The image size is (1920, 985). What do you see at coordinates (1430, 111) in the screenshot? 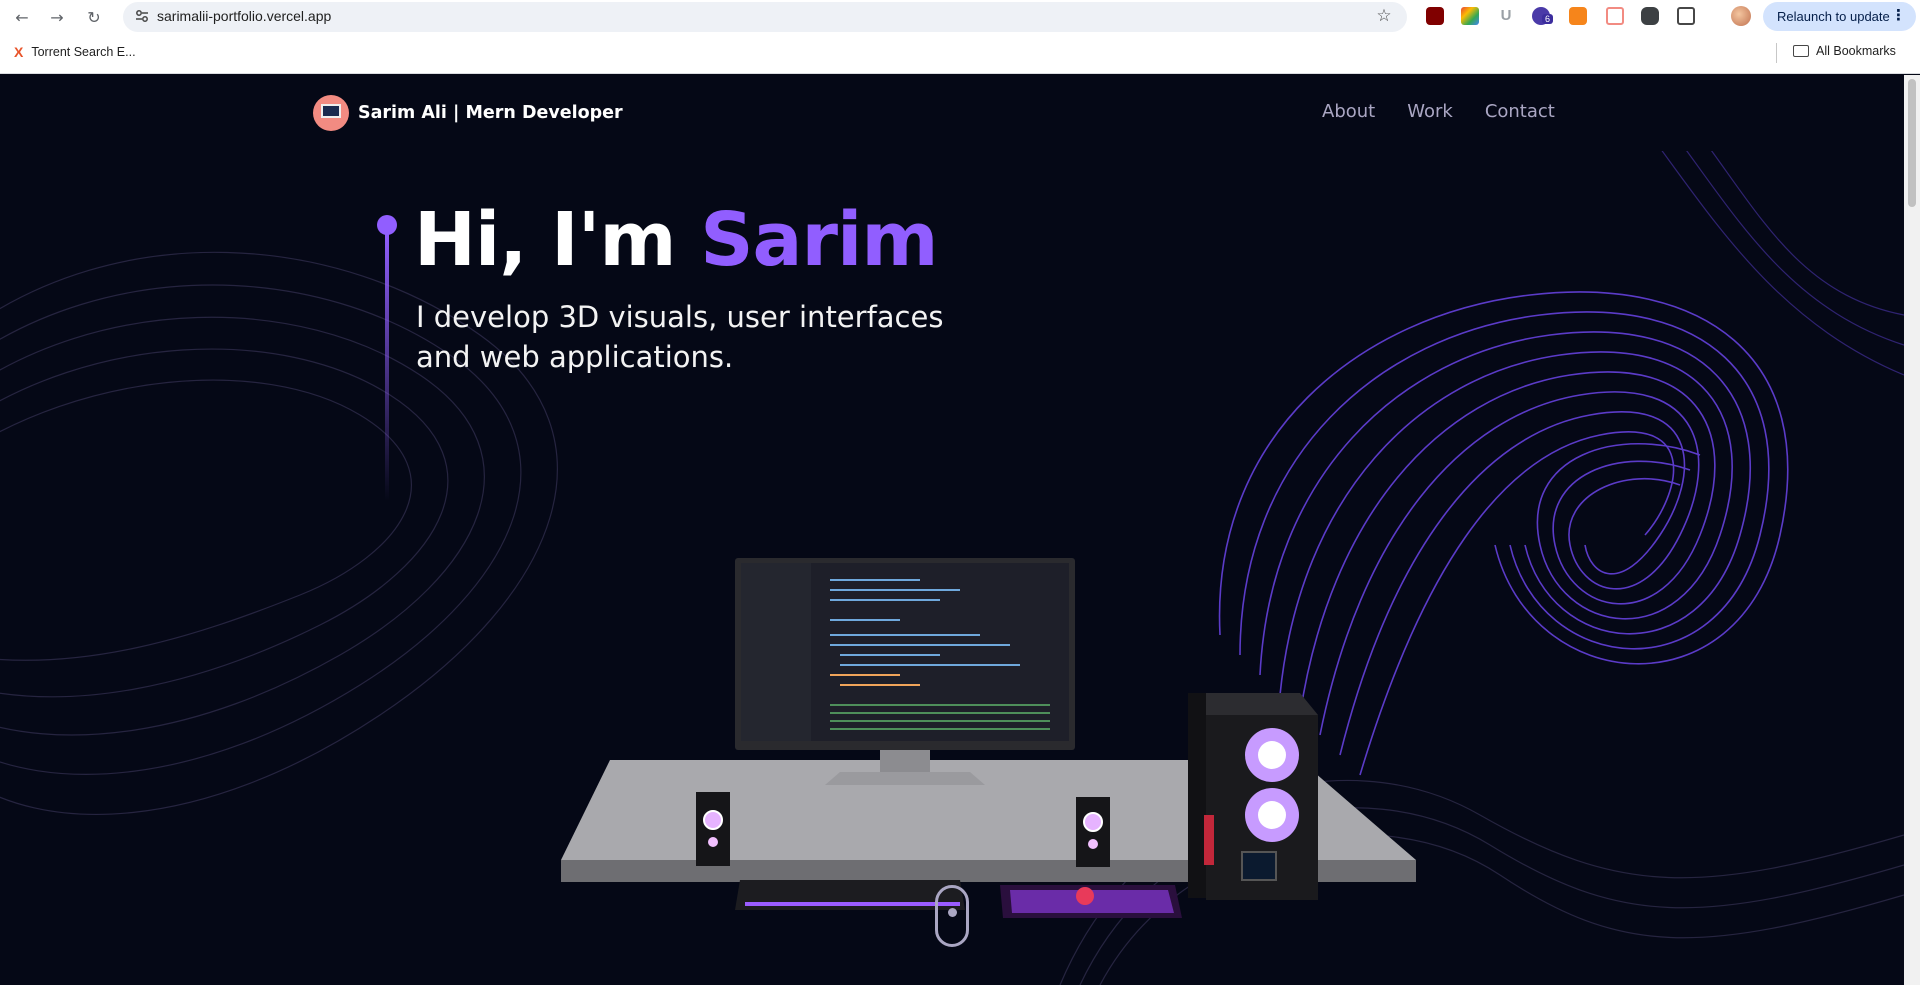
I see `nav-link-work: Work` at bounding box center [1430, 111].